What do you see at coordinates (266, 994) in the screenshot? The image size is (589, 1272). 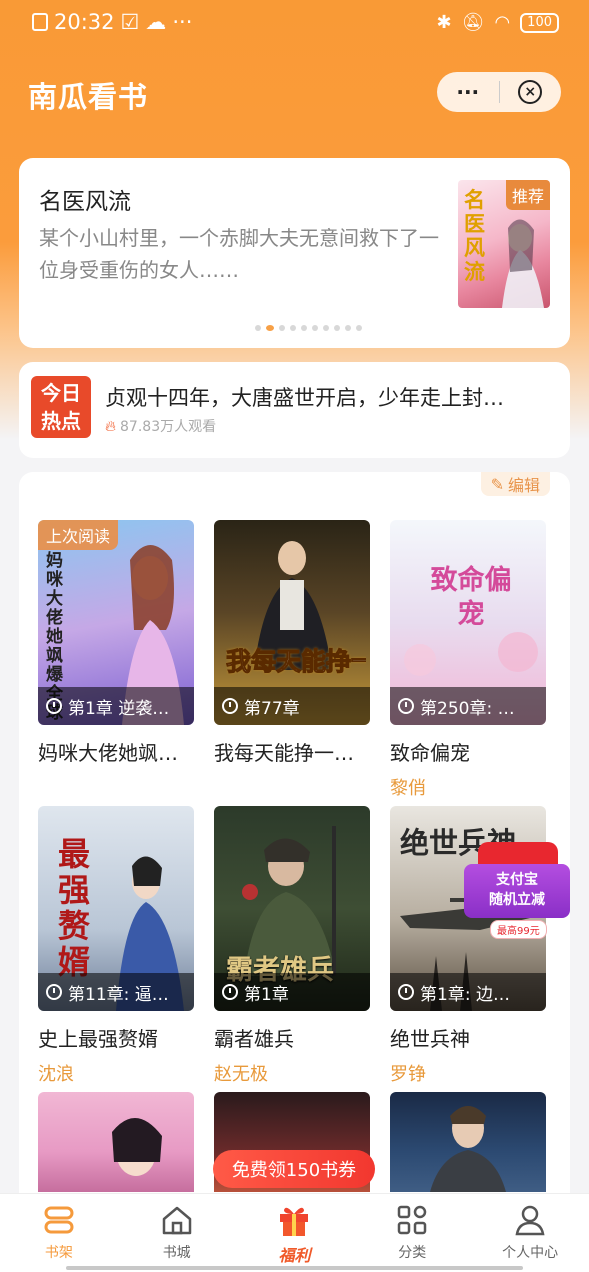 I see `progress-text: 第1章` at bounding box center [266, 994].